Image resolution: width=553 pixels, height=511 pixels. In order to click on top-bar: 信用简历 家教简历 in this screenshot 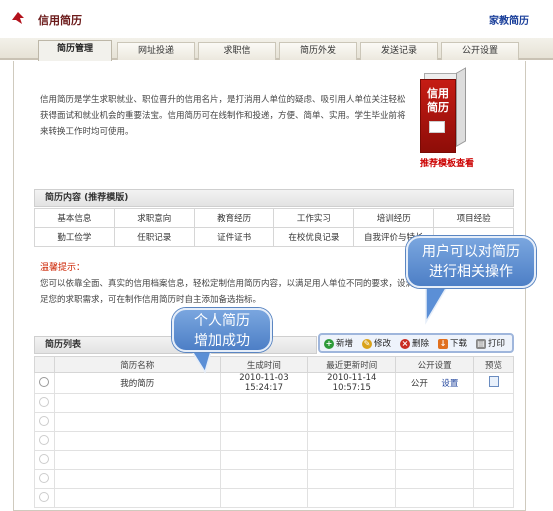, I will do `click(276, 19)`.